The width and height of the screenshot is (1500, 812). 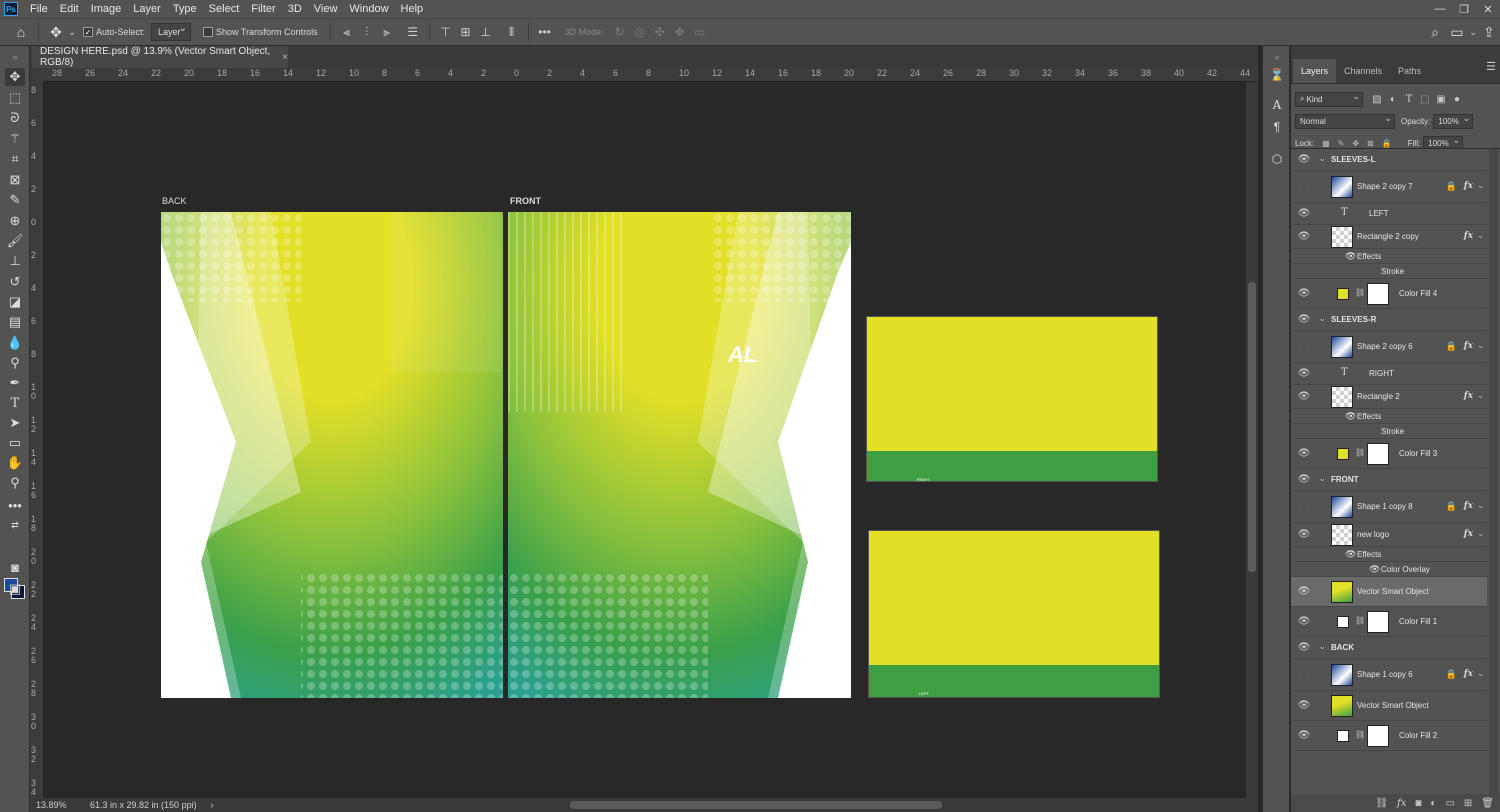 What do you see at coordinates (88, 32) in the screenshot?
I see `auto-select-checkbox: ✓` at bounding box center [88, 32].